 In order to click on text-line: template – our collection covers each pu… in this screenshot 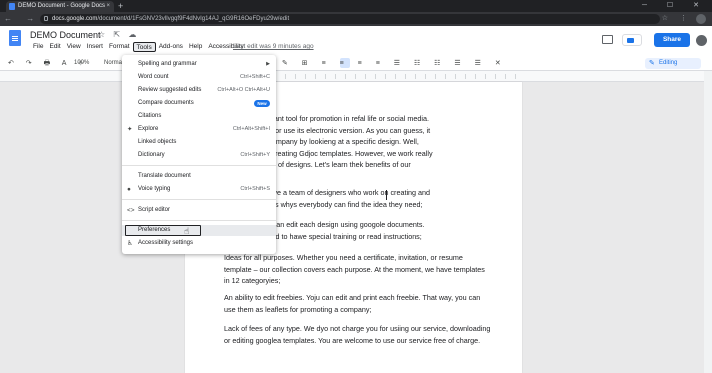, I will do `click(354, 269)`.